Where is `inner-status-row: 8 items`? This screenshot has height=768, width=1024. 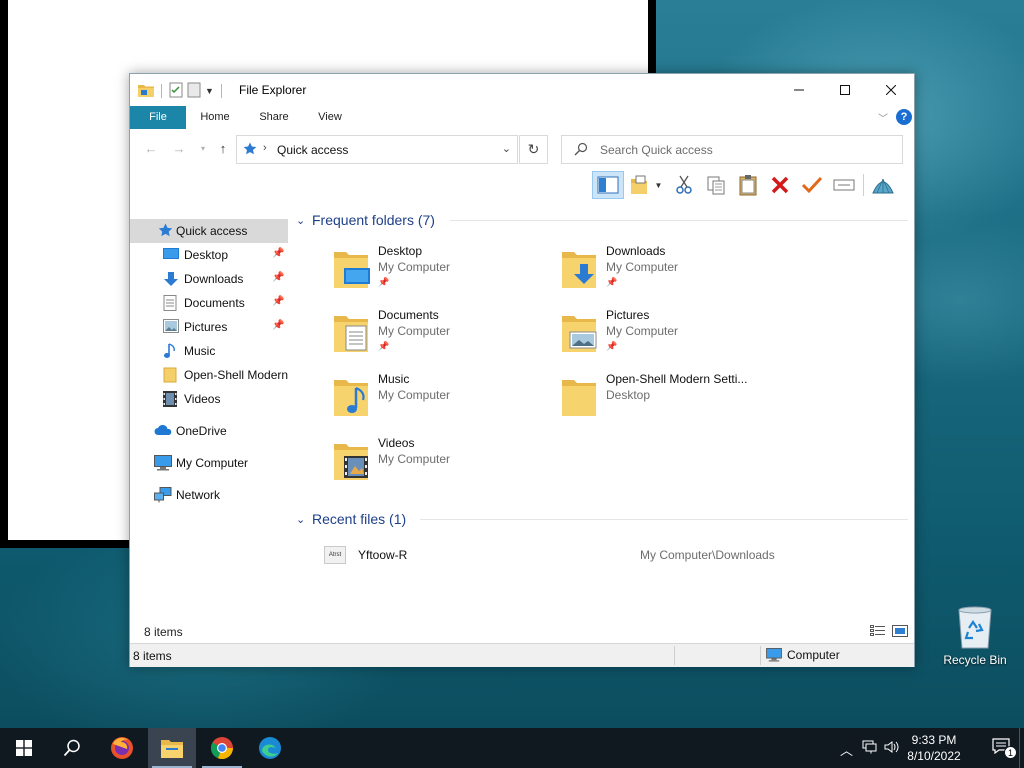
inner-status-row: 8 items is located at coordinates (522, 632).